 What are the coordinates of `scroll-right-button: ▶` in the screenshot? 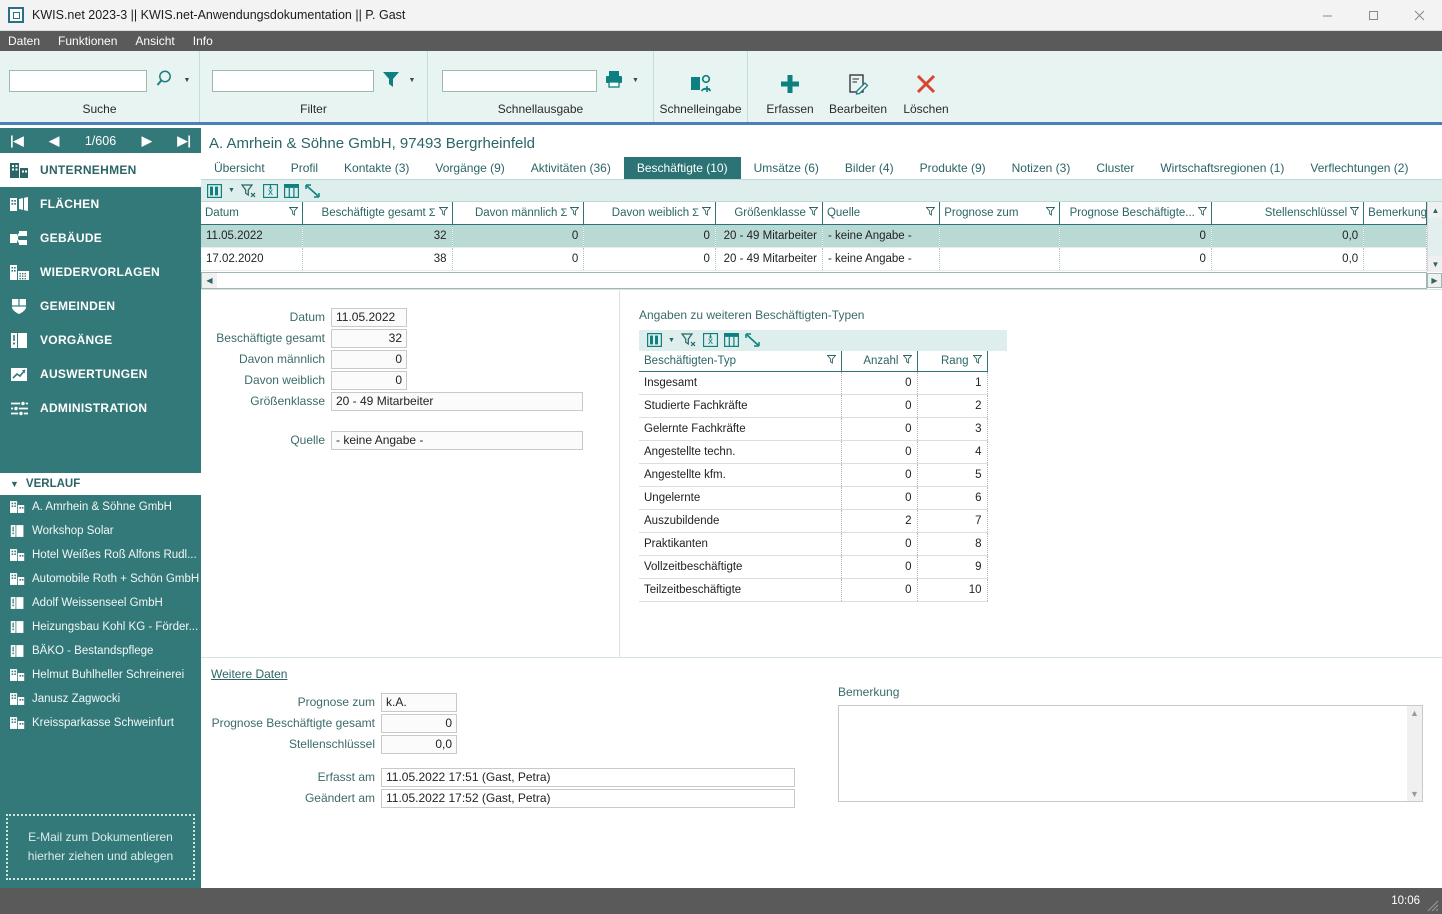 It's located at (1434, 280).